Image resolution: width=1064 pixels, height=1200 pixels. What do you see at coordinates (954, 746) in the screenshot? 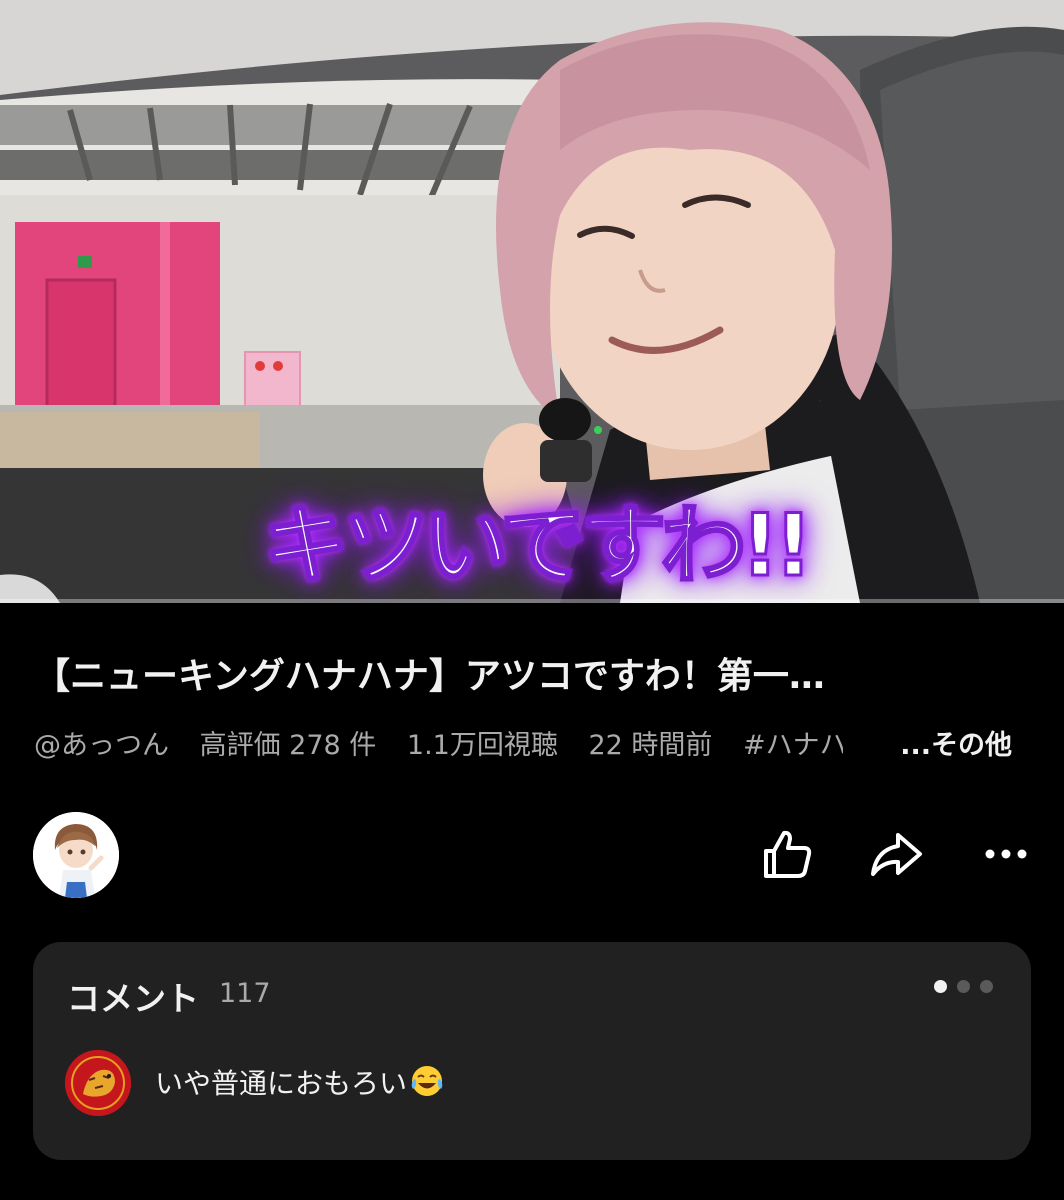
I see `description-more-button: ...その他` at bounding box center [954, 746].